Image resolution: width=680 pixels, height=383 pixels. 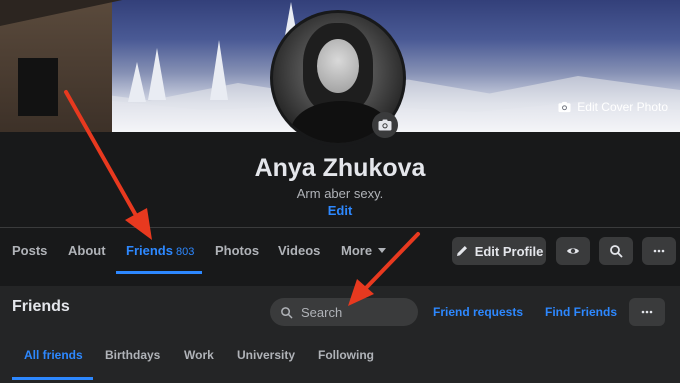 What do you see at coordinates (509, 251) in the screenshot?
I see `edit-profile-label: Edit Profile` at bounding box center [509, 251].